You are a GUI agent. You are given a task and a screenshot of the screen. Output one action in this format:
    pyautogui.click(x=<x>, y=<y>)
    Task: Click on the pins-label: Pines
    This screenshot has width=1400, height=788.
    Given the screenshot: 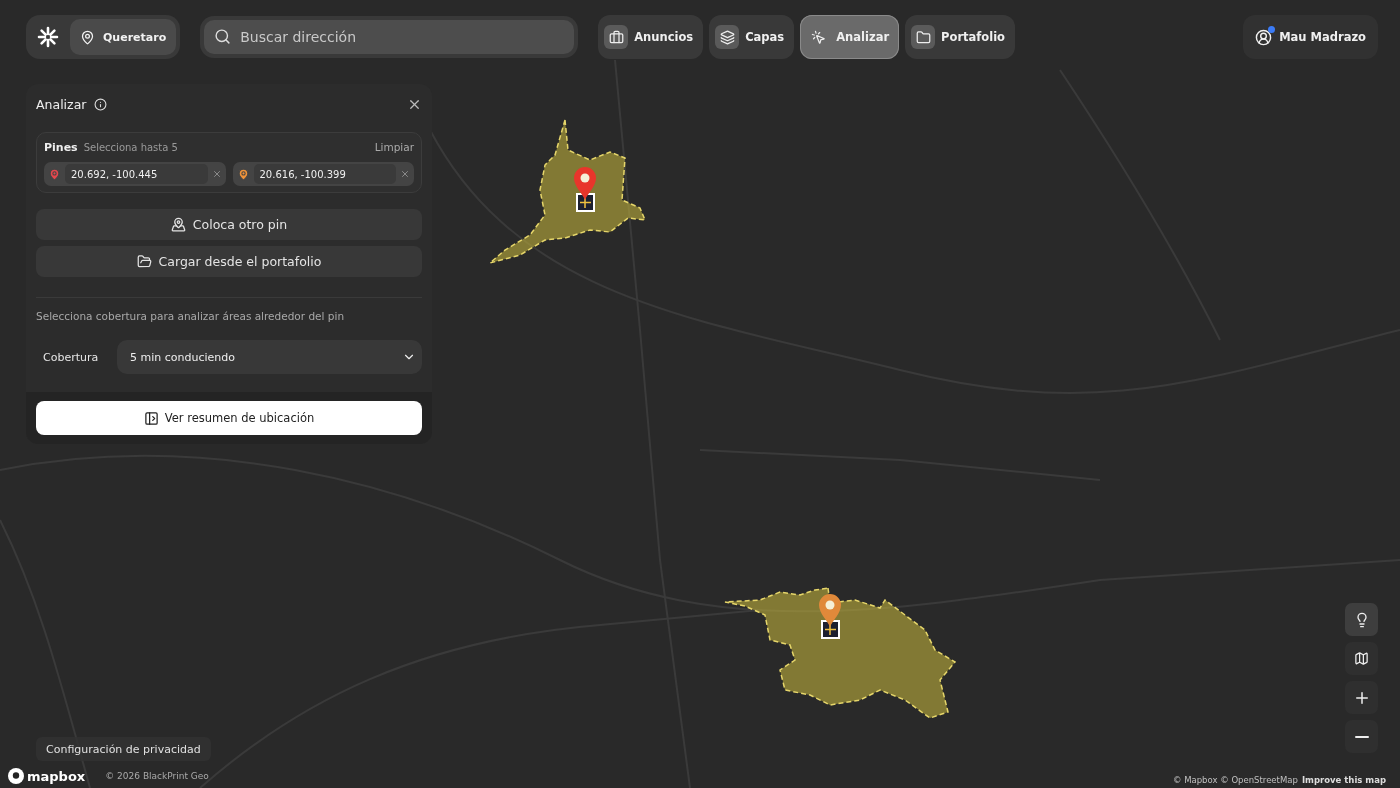 What is the action you would take?
    pyautogui.click(x=61, y=147)
    